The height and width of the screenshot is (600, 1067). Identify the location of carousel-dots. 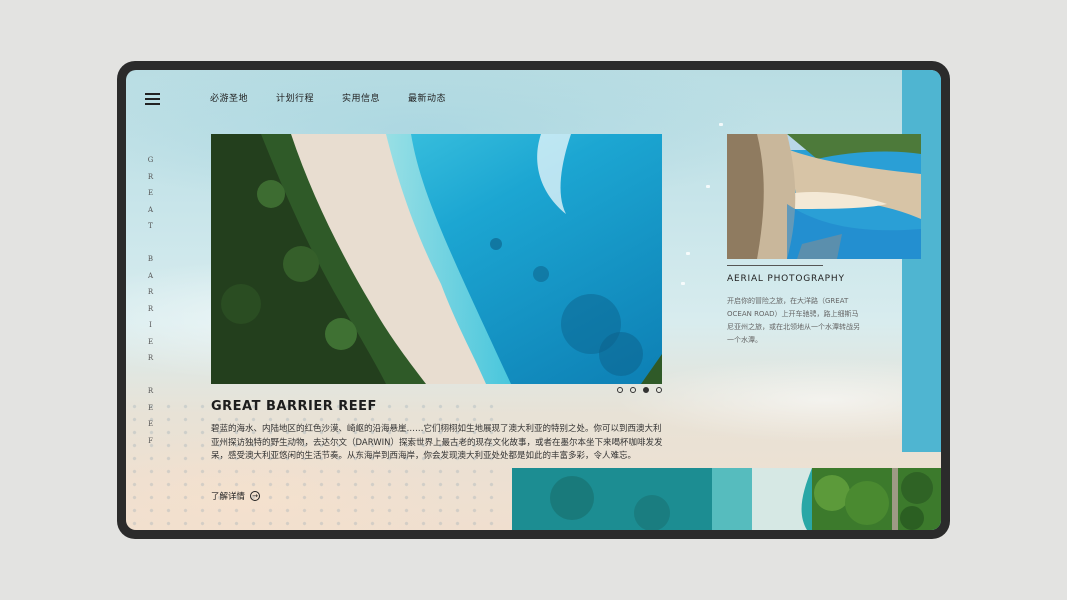
(639, 390).